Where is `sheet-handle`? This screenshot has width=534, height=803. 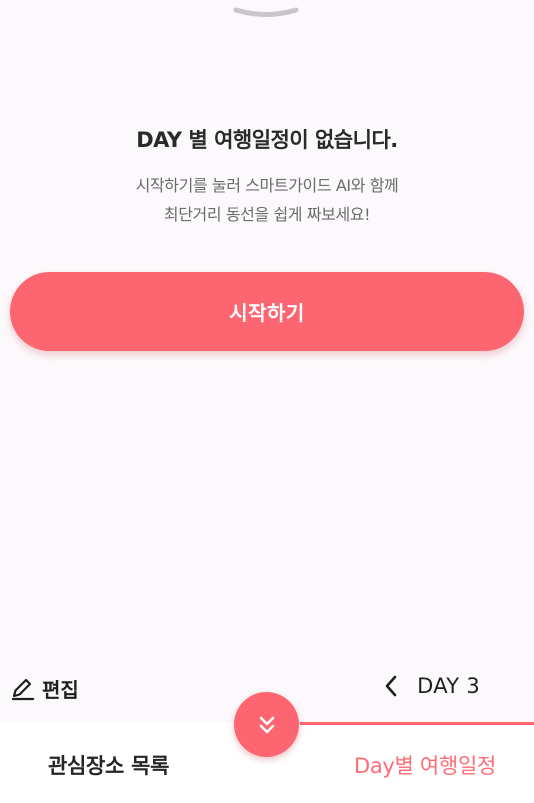 sheet-handle is located at coordinates (266, 11).